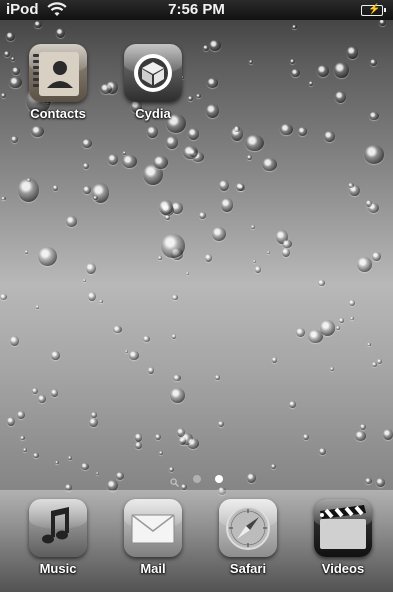 Image resolution: width=393 pixels, height=592 pixels. Describe the element at coordinates (343, 528) in the screenshot. I see `videos-icon` at that location.